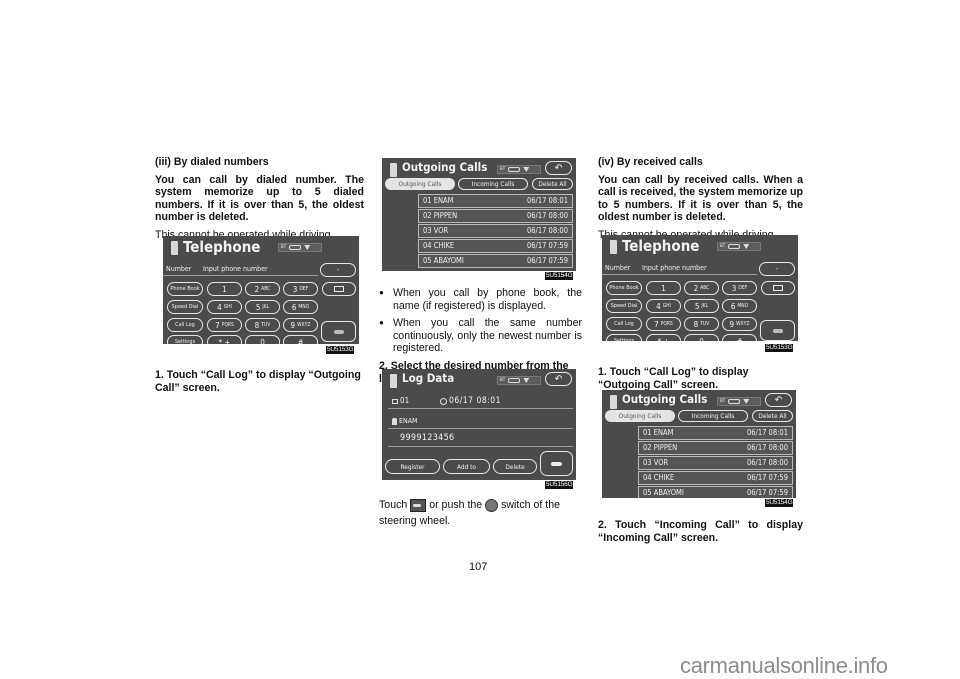  I want to click on delete-button: Delete, so click(515, 466).